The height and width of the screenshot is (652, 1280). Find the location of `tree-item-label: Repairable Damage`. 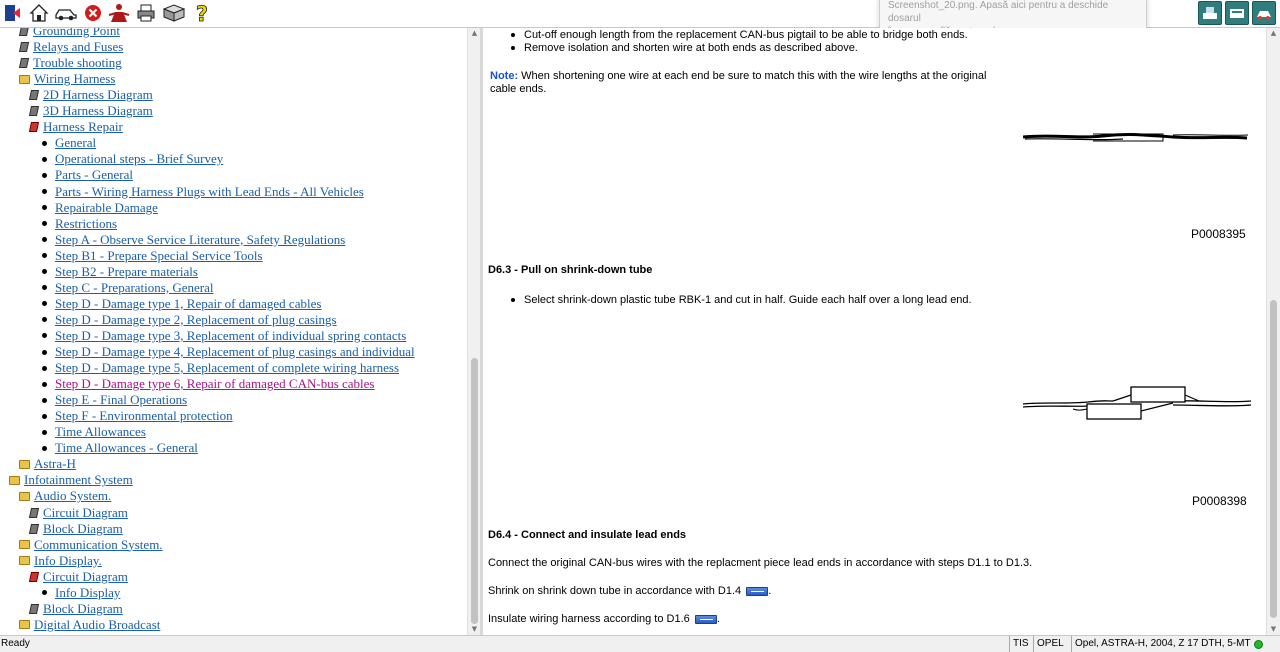

tree-item-label: Repairable Damage is located at coordinates (106, 208).